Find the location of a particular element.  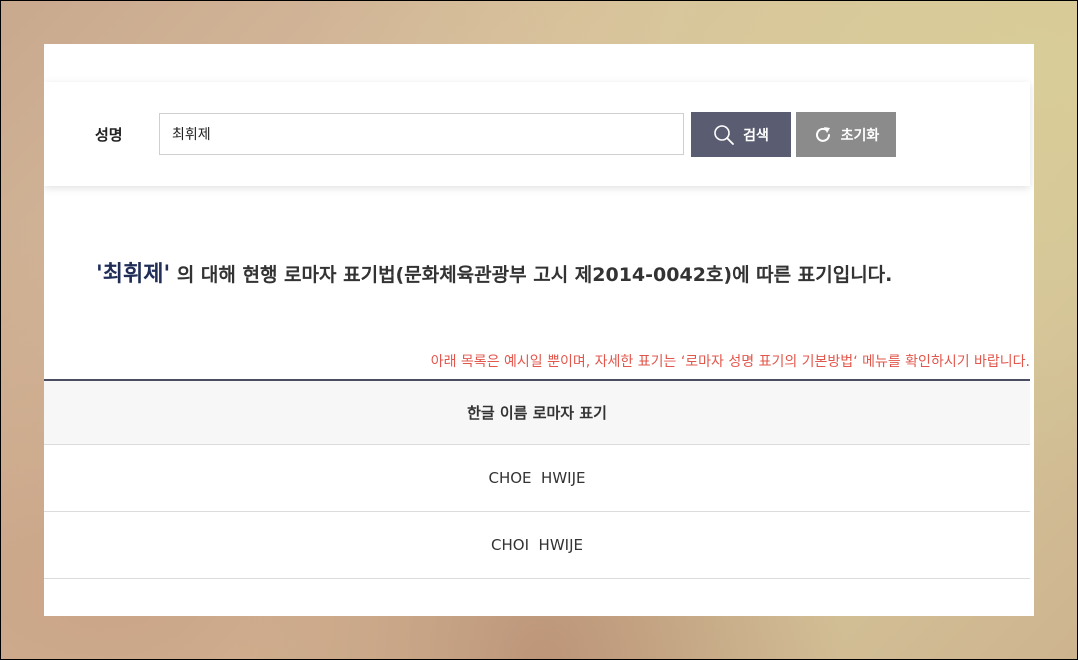

reset-button-label: 초기화 is located at coordinates (860, 135).